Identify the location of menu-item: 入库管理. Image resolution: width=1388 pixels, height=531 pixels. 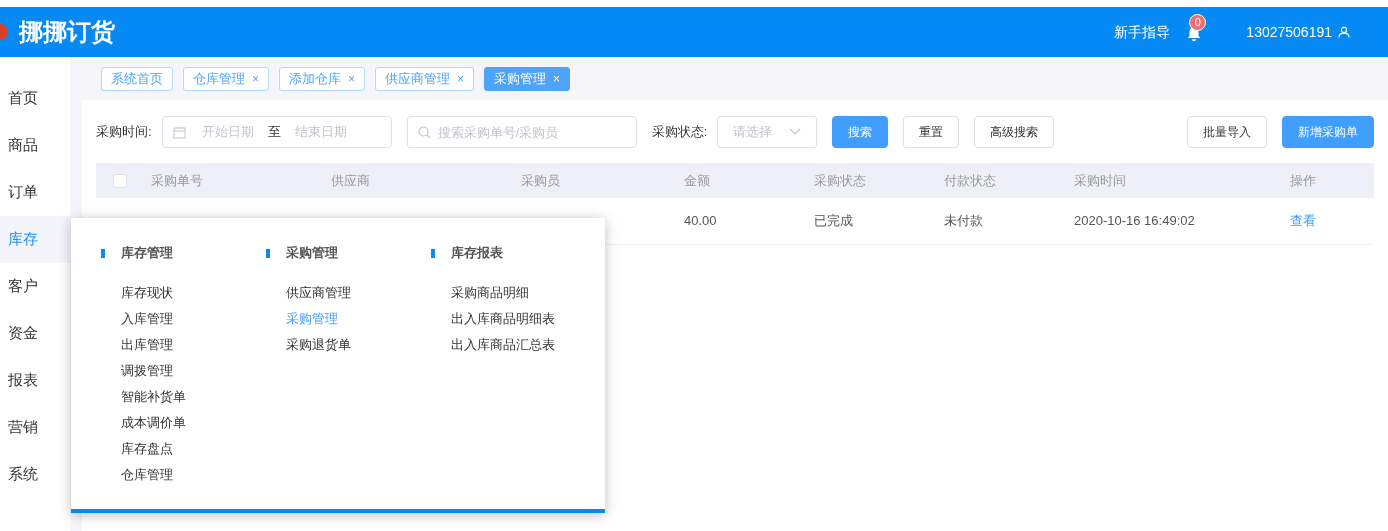
(193, 319).